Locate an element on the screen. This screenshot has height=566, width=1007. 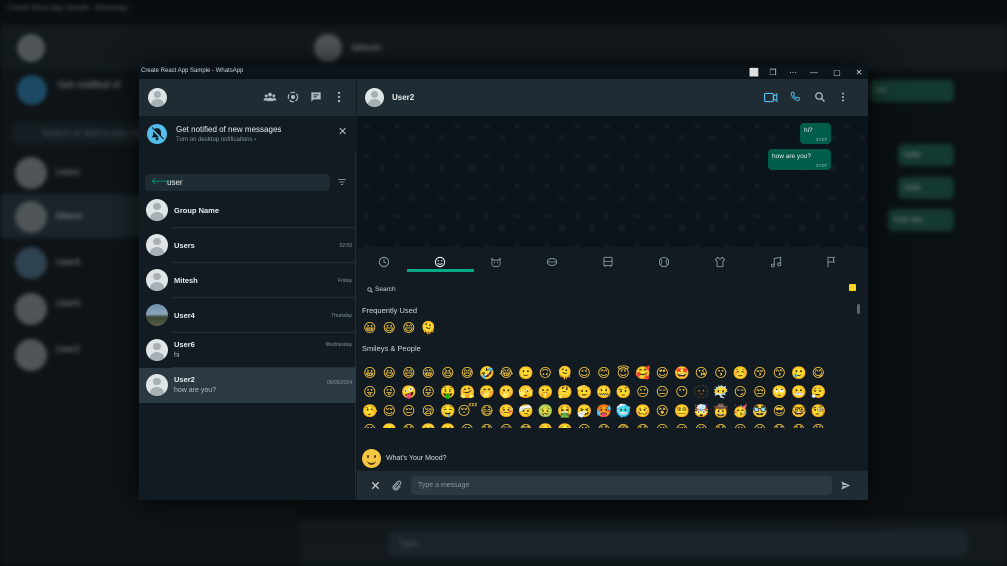
emoji: 😙 is located at coordinates (780, 373).